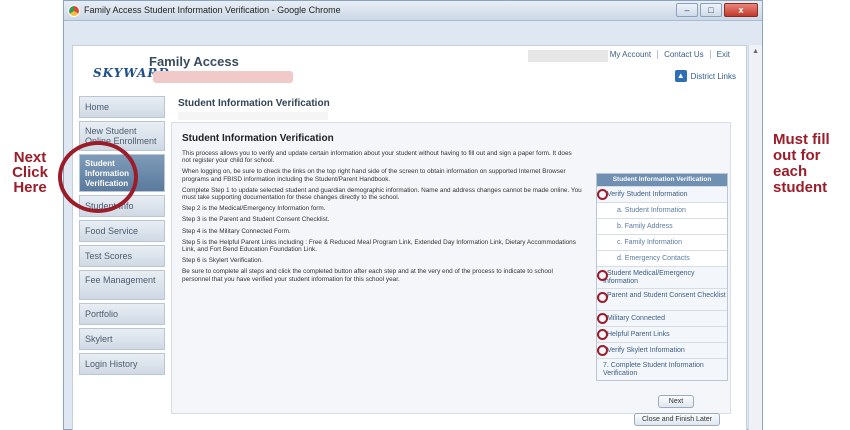  Describe the element at coordinates (122, 339) in the screenshot. I see `sidebar-item-skylert: Skylert` at that location.